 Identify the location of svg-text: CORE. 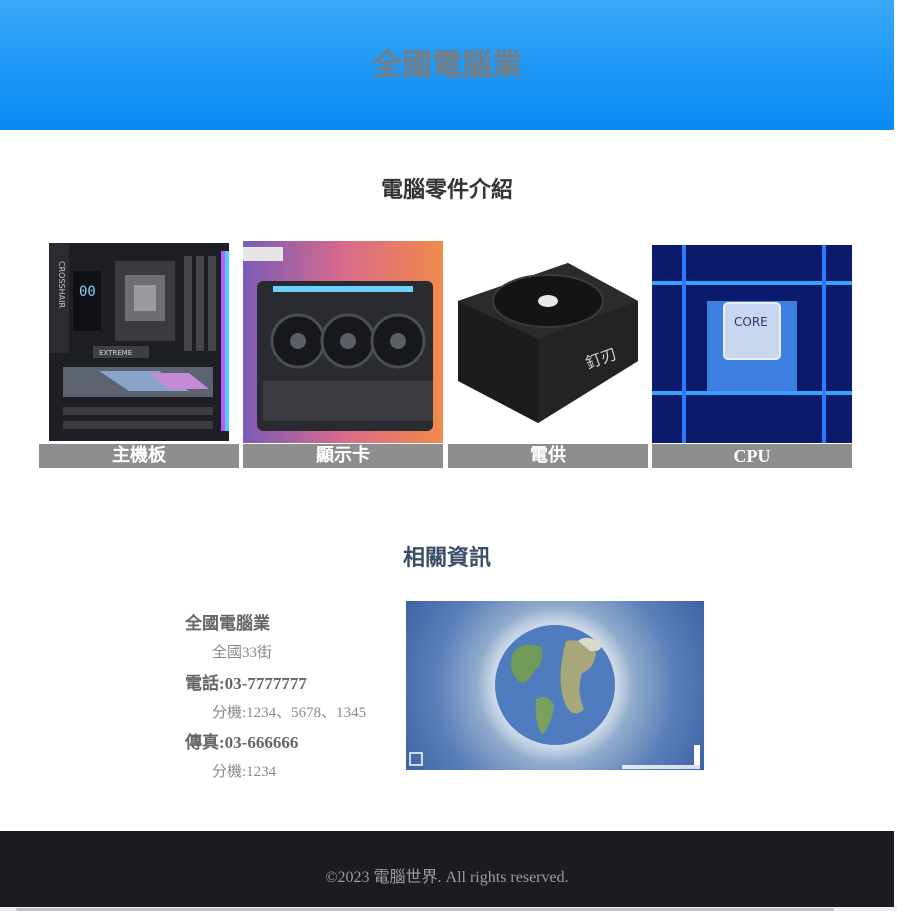
(751, 322).